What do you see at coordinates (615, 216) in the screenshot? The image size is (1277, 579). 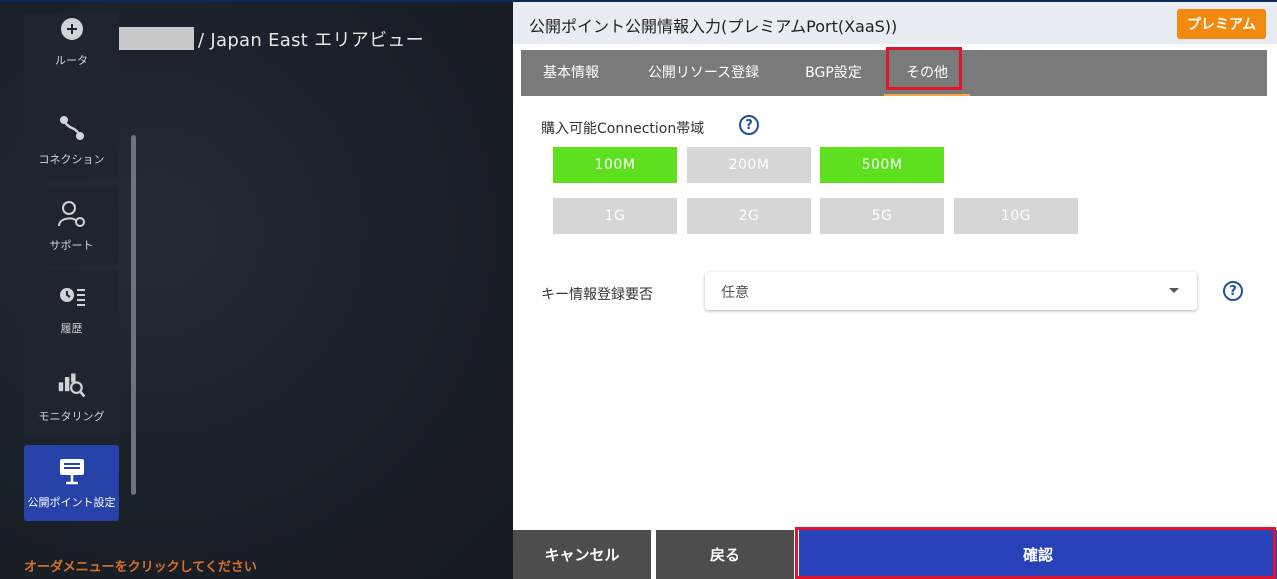 I see `bandwidth-option-1g: 1G` at bounding box center [615, 216].